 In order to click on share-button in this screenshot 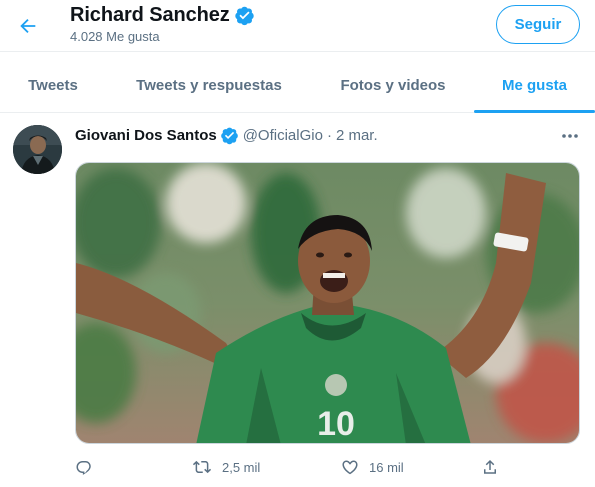, I will do `click(495, 467)`.